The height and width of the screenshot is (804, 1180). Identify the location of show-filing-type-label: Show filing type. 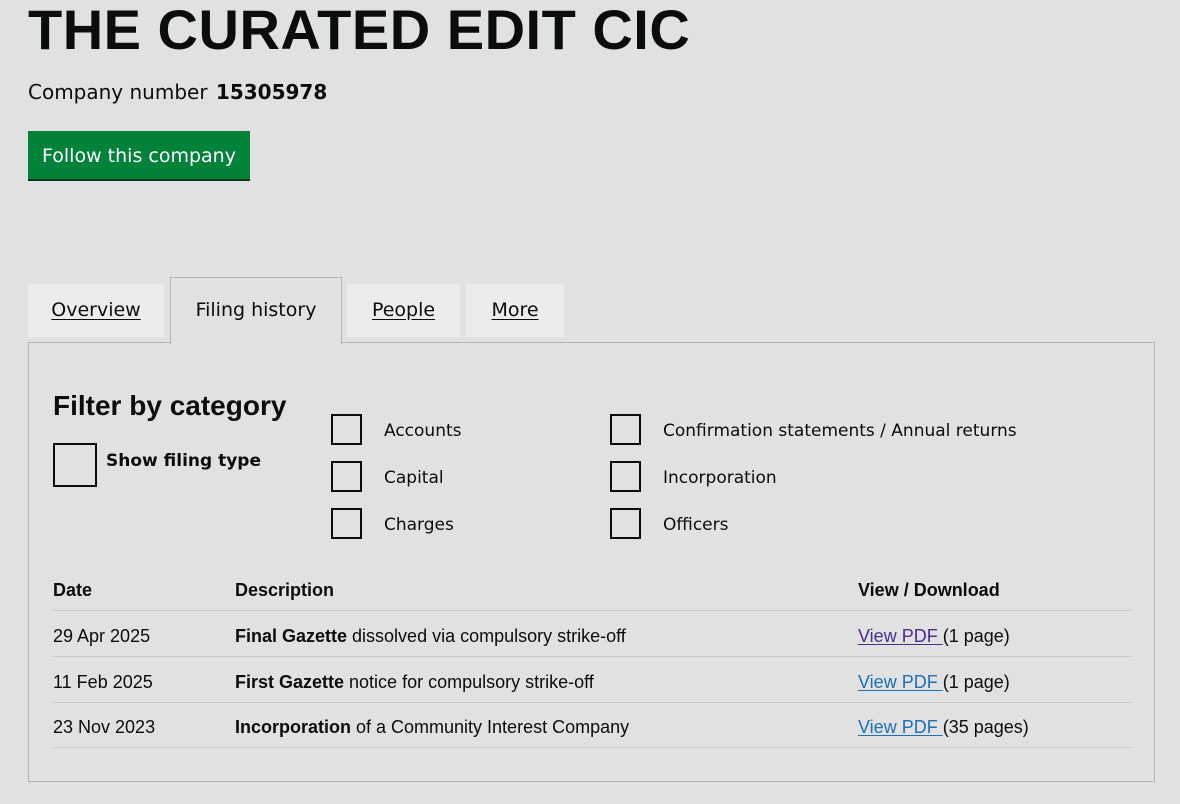
(184, 461).